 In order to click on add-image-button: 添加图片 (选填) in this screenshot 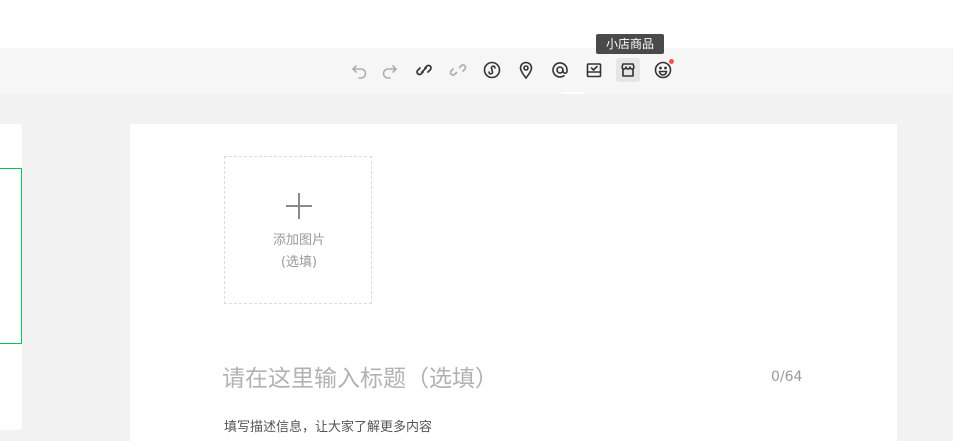, I will do `click(298, 230)`.